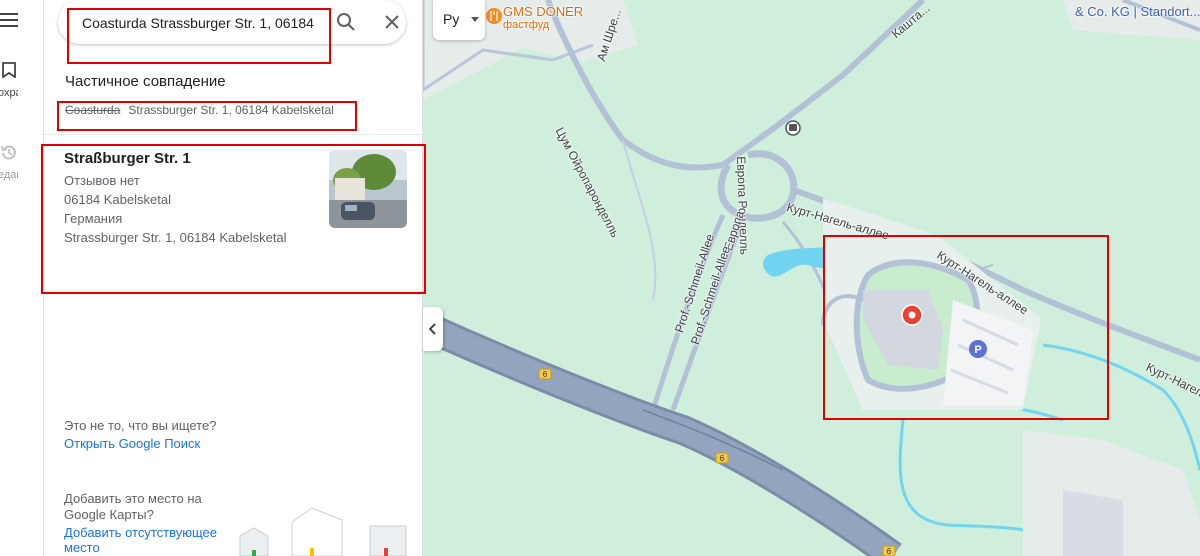 The image size is (1200, 556). I want to click on highway-shield-2: 6, so click(722, 458).